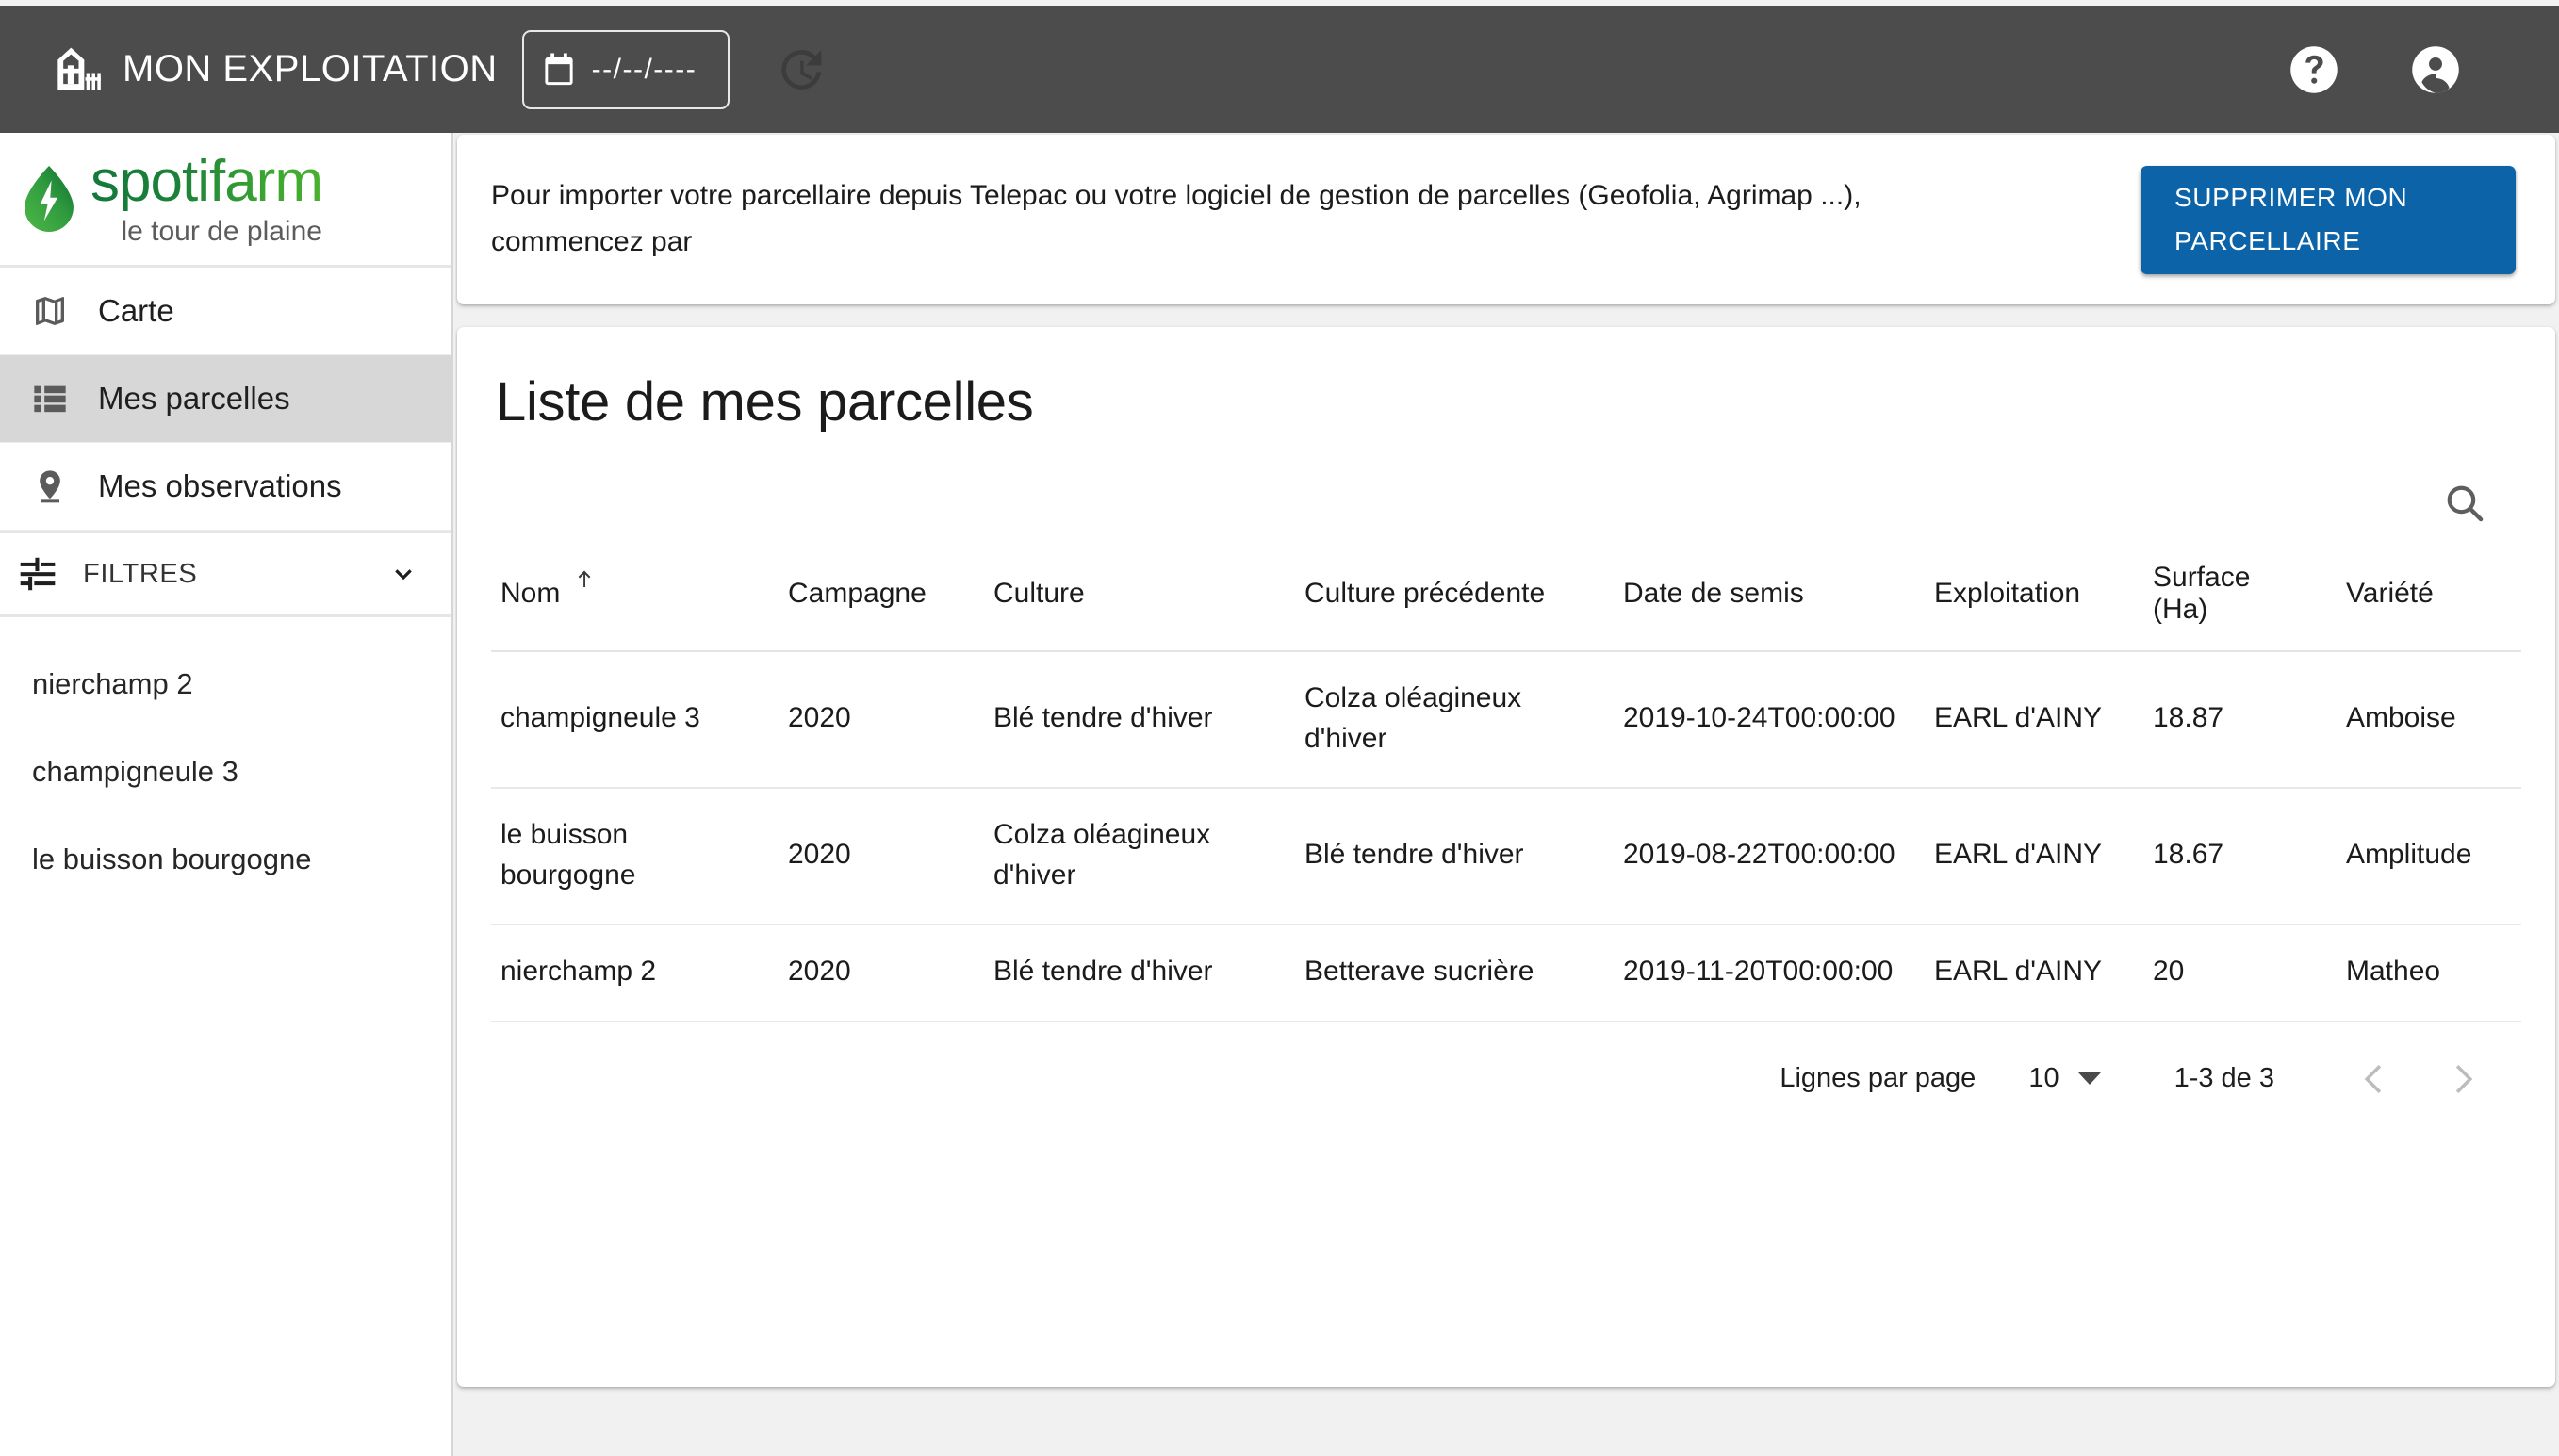 The height and width of the screenshot is (1456, 2559). I want to click on col-header-exploitation: Exploitation, so click(2034, 595).